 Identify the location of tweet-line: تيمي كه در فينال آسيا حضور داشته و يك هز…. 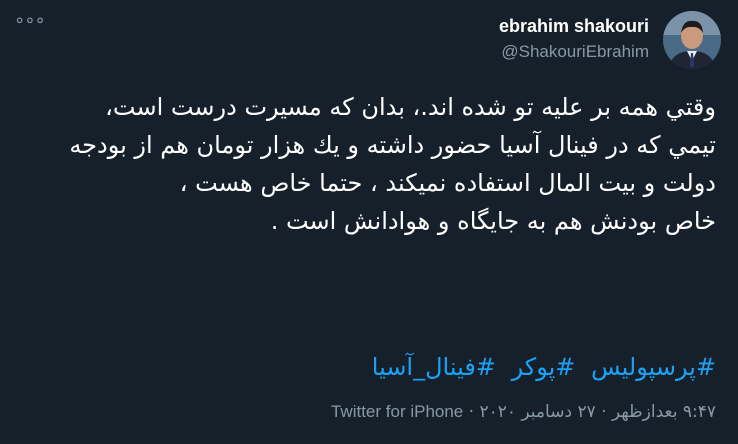
(392, 164).